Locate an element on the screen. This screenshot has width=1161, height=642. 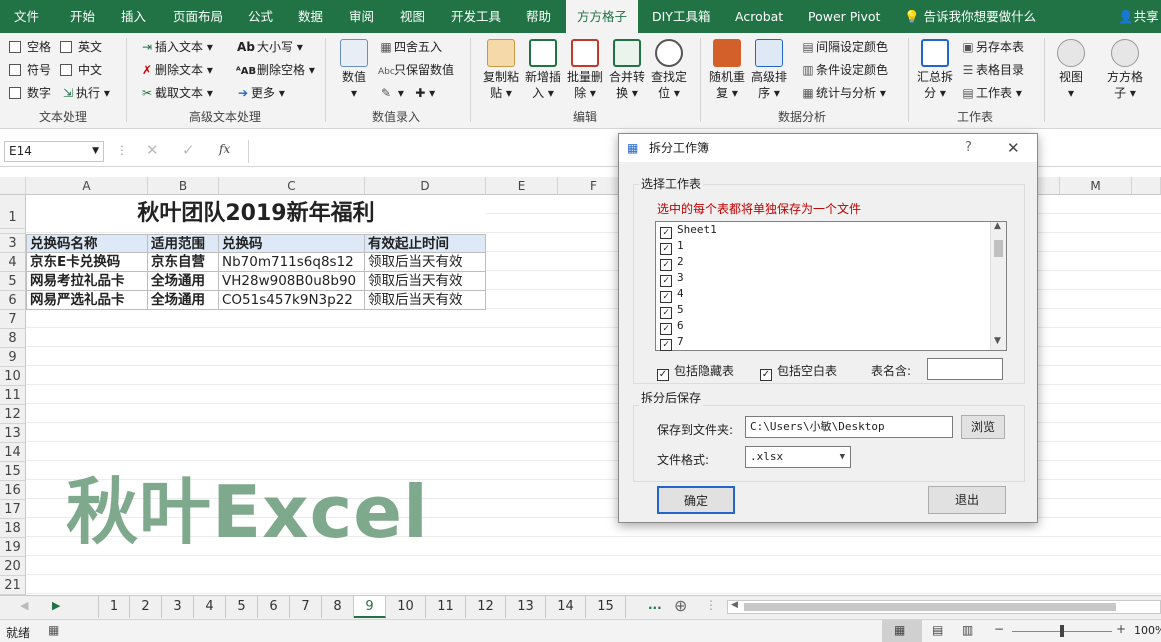
scroll-left-icon: ◀ is located at coordinates (24, 605).